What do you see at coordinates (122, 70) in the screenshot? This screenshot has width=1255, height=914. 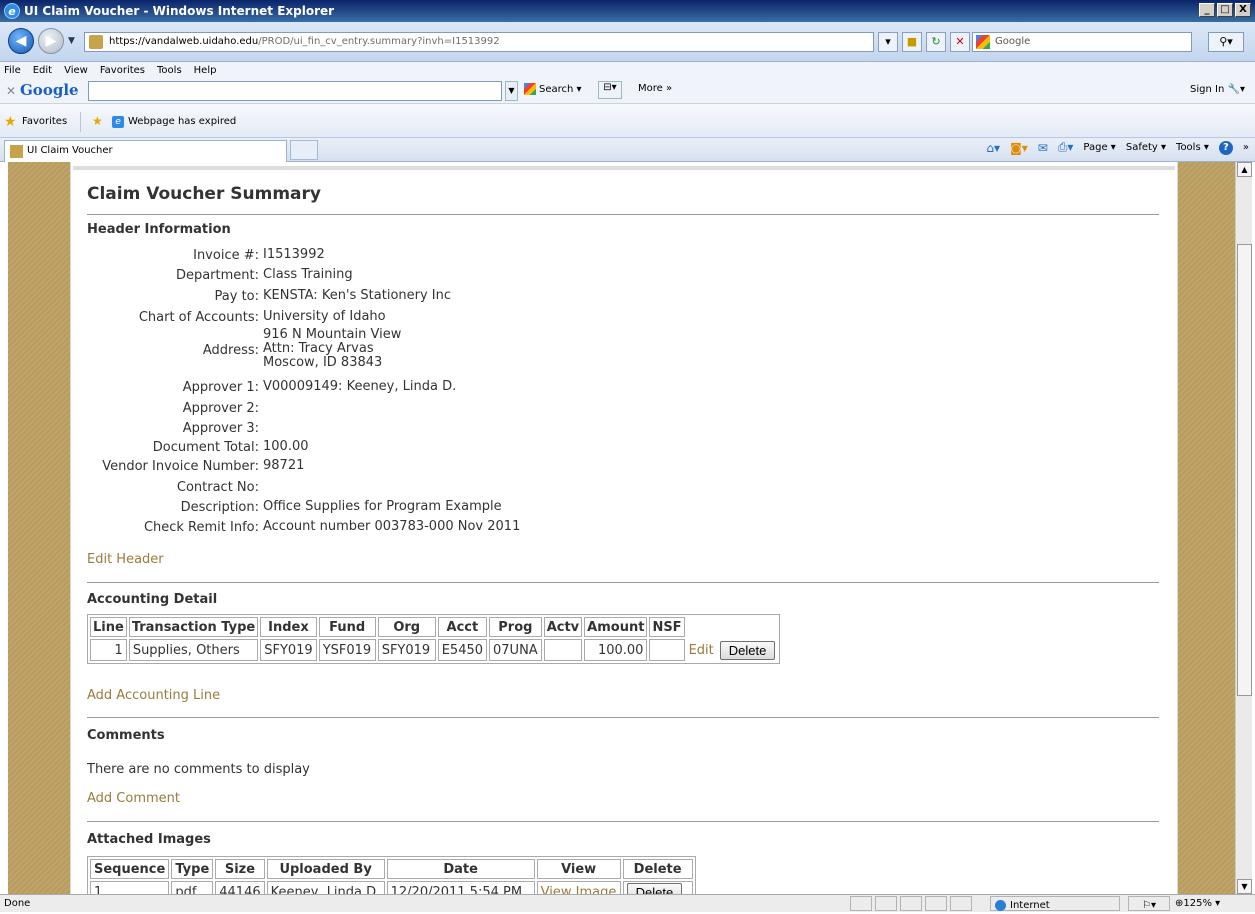 I see `menu-favorites: Favorites` at bounding box center [122, 70].